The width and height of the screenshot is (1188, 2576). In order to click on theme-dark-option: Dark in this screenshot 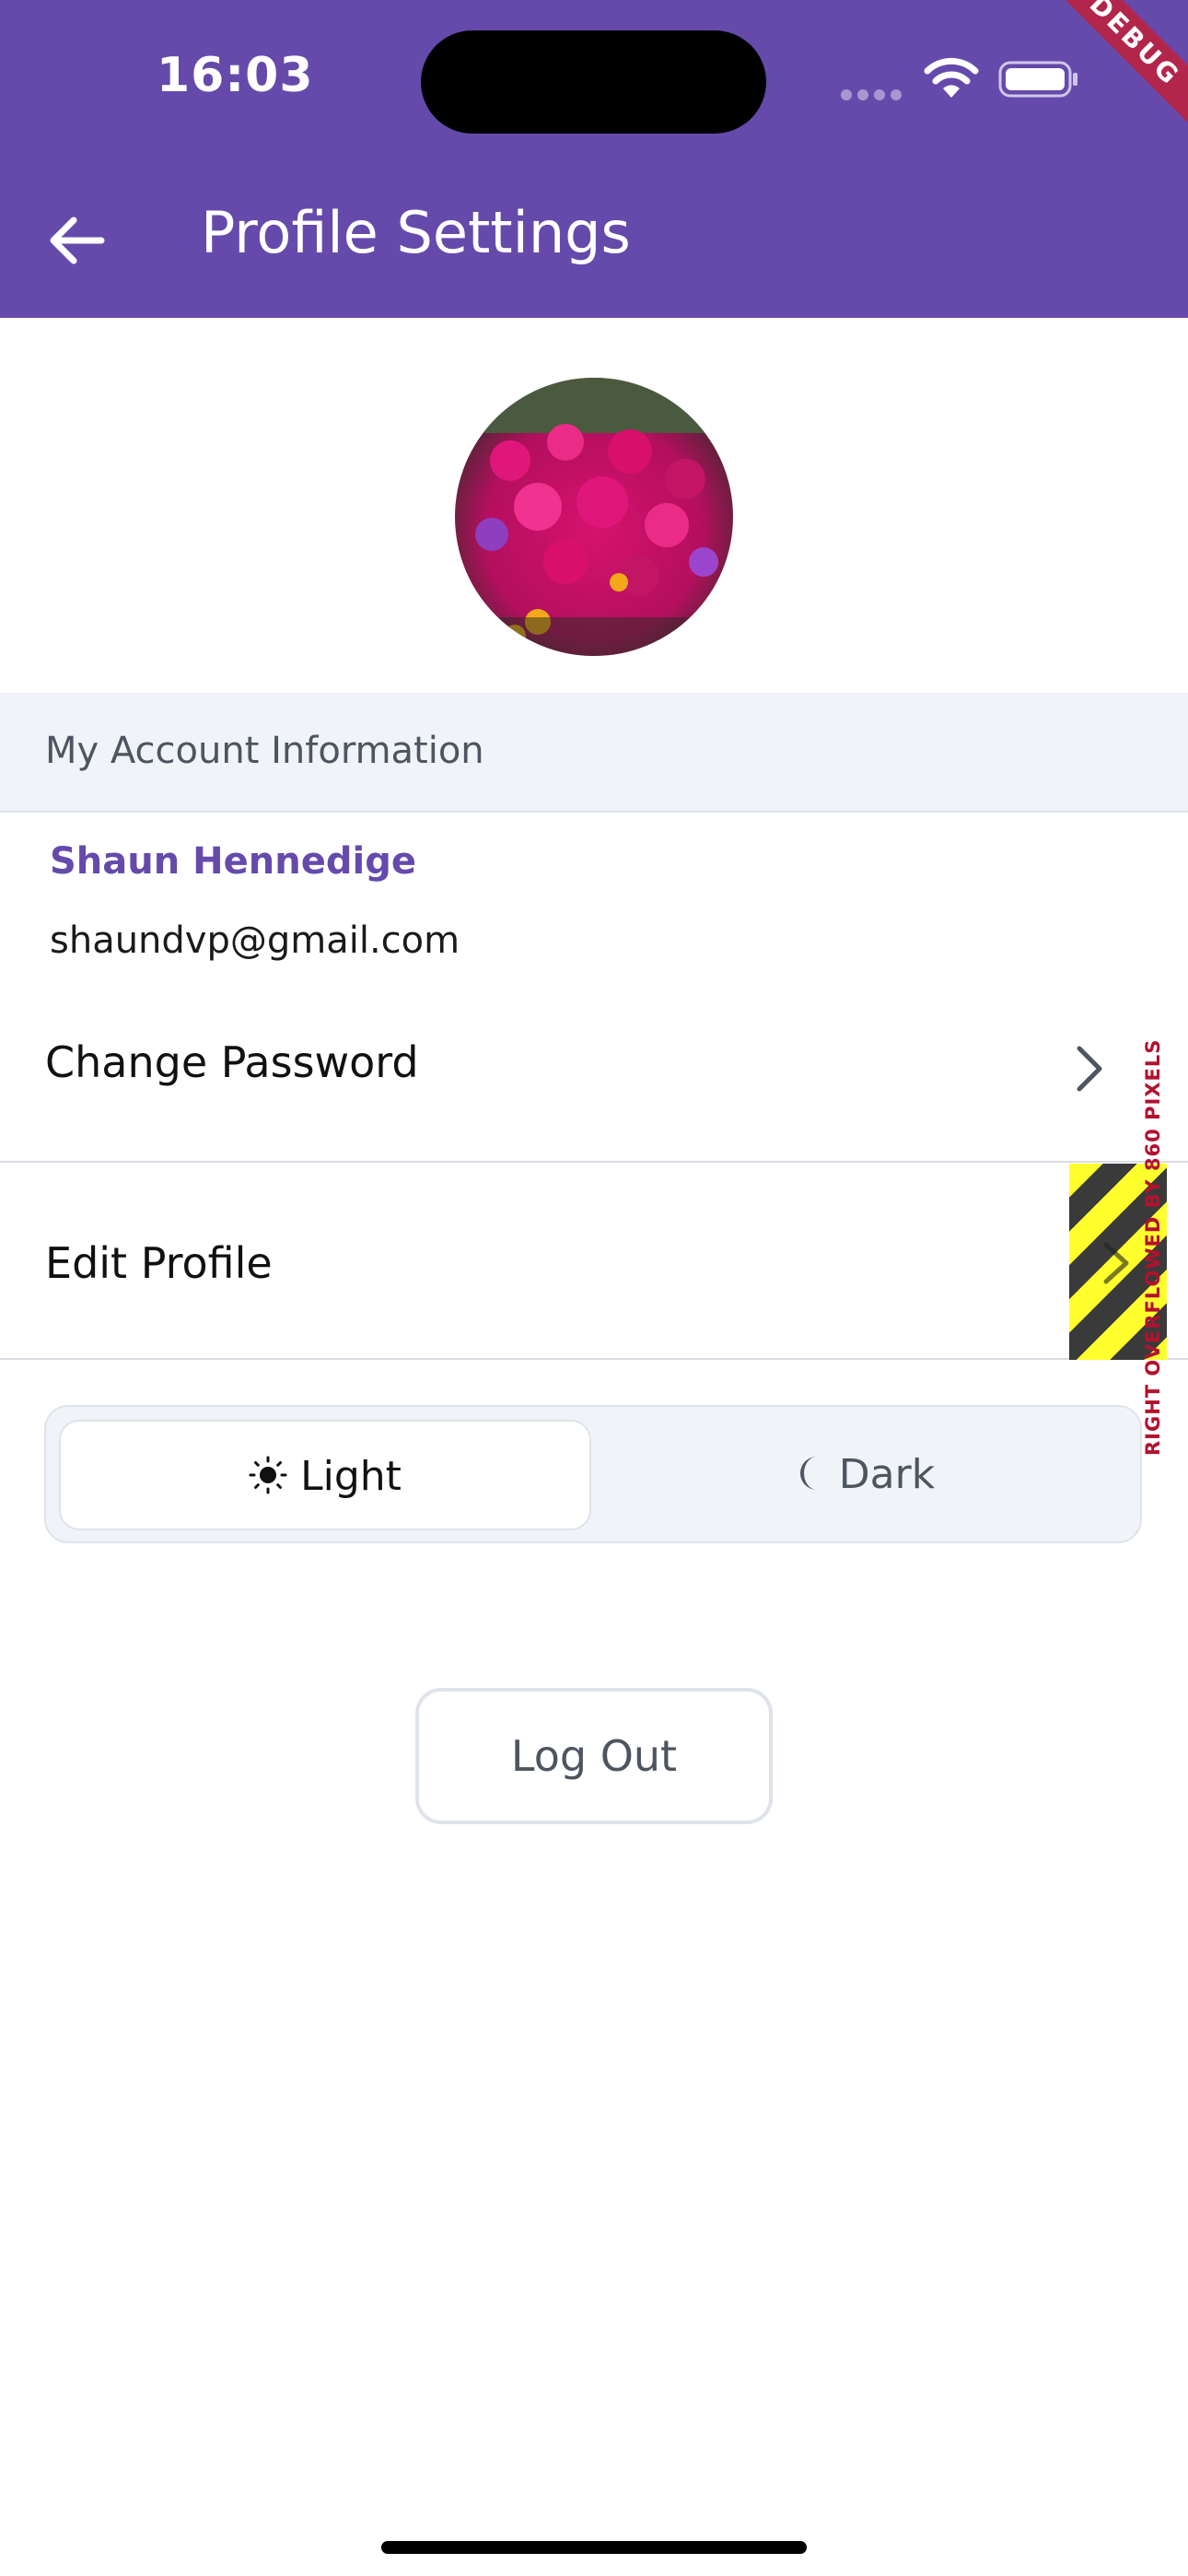, I will do `click(865, 1475)`.